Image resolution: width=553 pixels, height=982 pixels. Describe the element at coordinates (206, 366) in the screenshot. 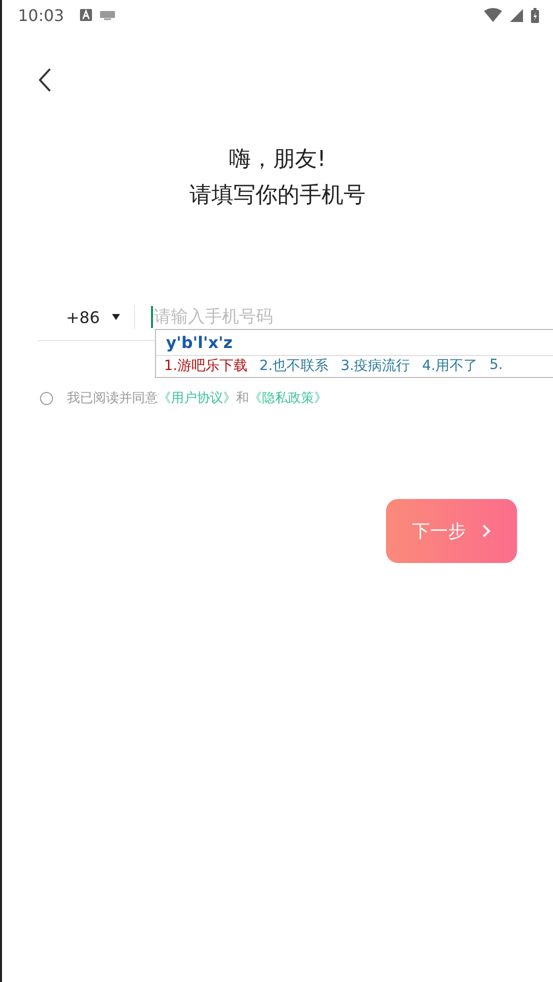

I see `ime-candidate: 1.游吧乐下载` at that location.